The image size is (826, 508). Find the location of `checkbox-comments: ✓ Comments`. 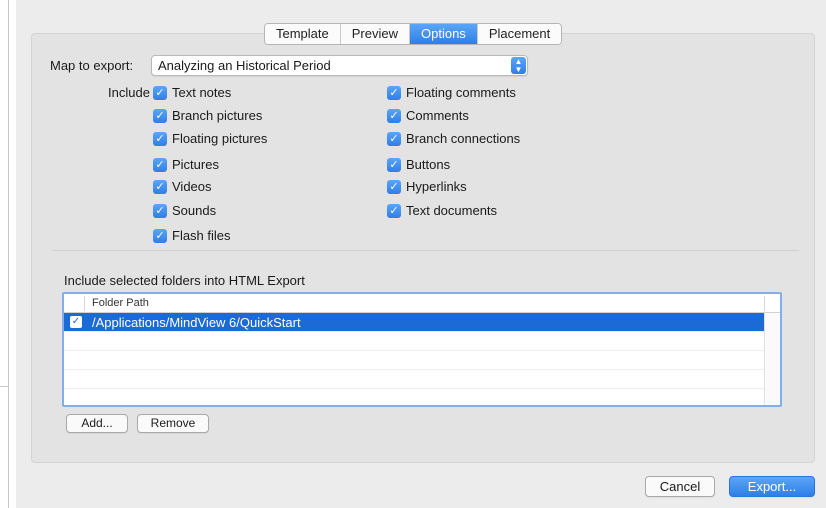

checkbox-comments: ✓ Comments is located at coordinates (428, 115).